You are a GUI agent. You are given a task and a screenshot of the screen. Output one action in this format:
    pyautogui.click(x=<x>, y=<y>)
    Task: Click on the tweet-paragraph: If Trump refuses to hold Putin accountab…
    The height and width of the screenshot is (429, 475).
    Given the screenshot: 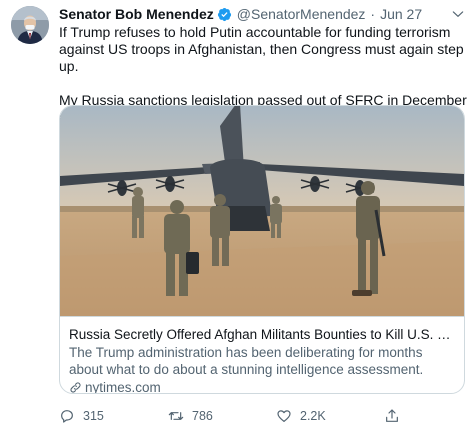 What is the action you would take?
    pyautogui.click(x=261, y=49)
    